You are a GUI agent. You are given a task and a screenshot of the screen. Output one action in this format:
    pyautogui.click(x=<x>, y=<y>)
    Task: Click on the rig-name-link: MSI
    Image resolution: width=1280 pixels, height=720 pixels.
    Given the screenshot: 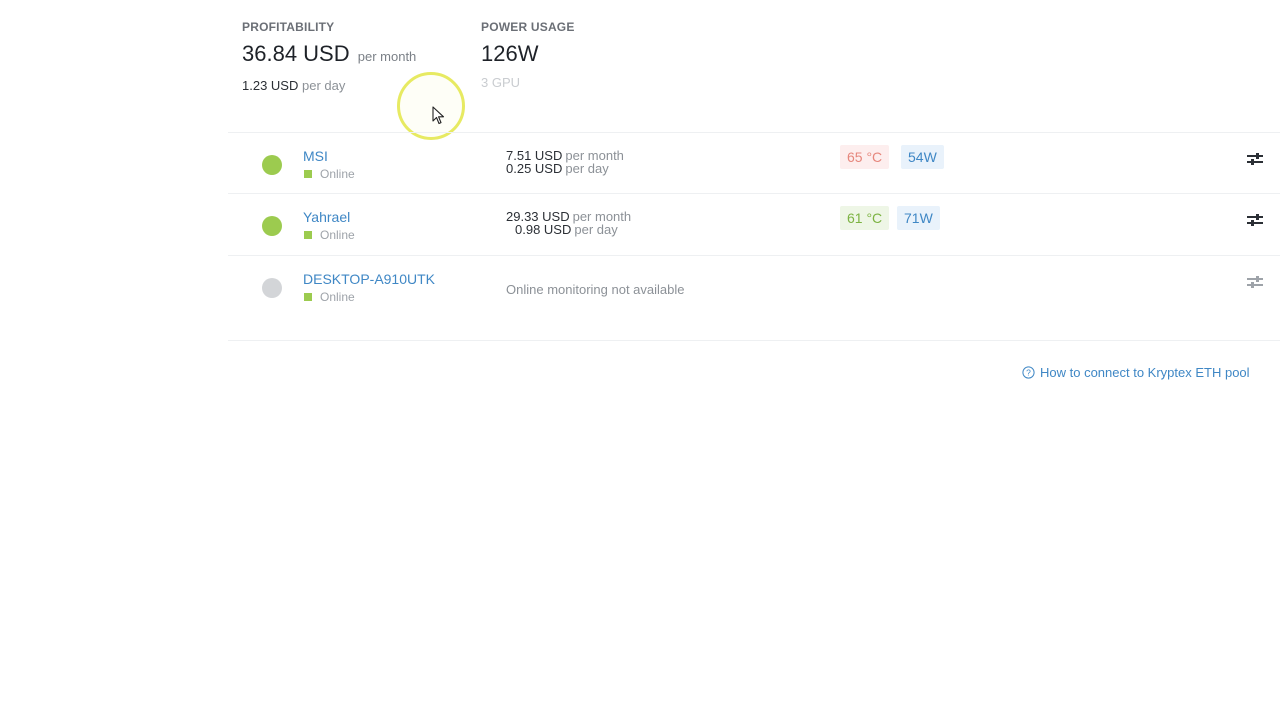 What is the action you would take?
    pyautogui.click(x=315, y=156)
    